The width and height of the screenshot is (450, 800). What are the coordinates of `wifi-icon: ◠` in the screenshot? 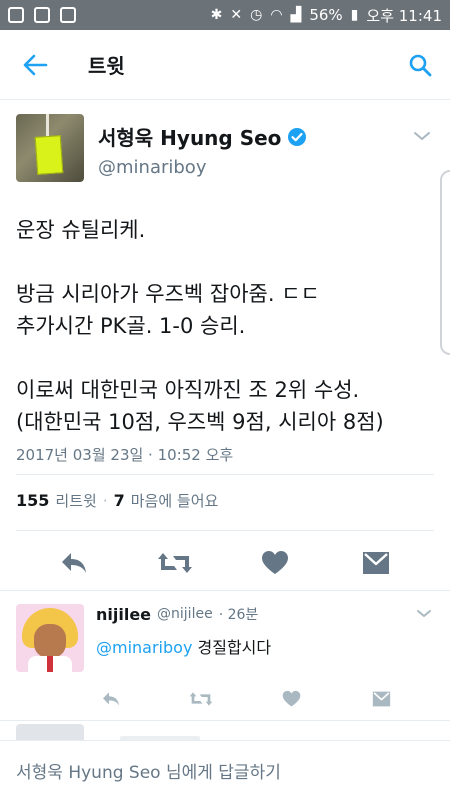 It's located at (276, 15).